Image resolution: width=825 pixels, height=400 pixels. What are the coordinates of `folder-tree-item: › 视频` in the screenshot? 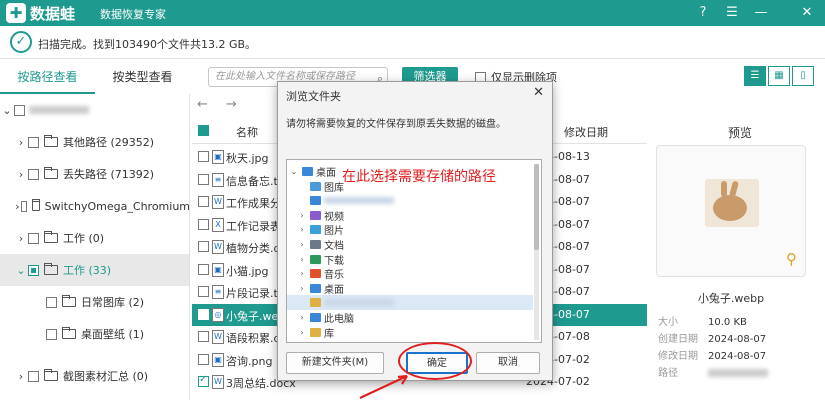 It's located at (410, 215).